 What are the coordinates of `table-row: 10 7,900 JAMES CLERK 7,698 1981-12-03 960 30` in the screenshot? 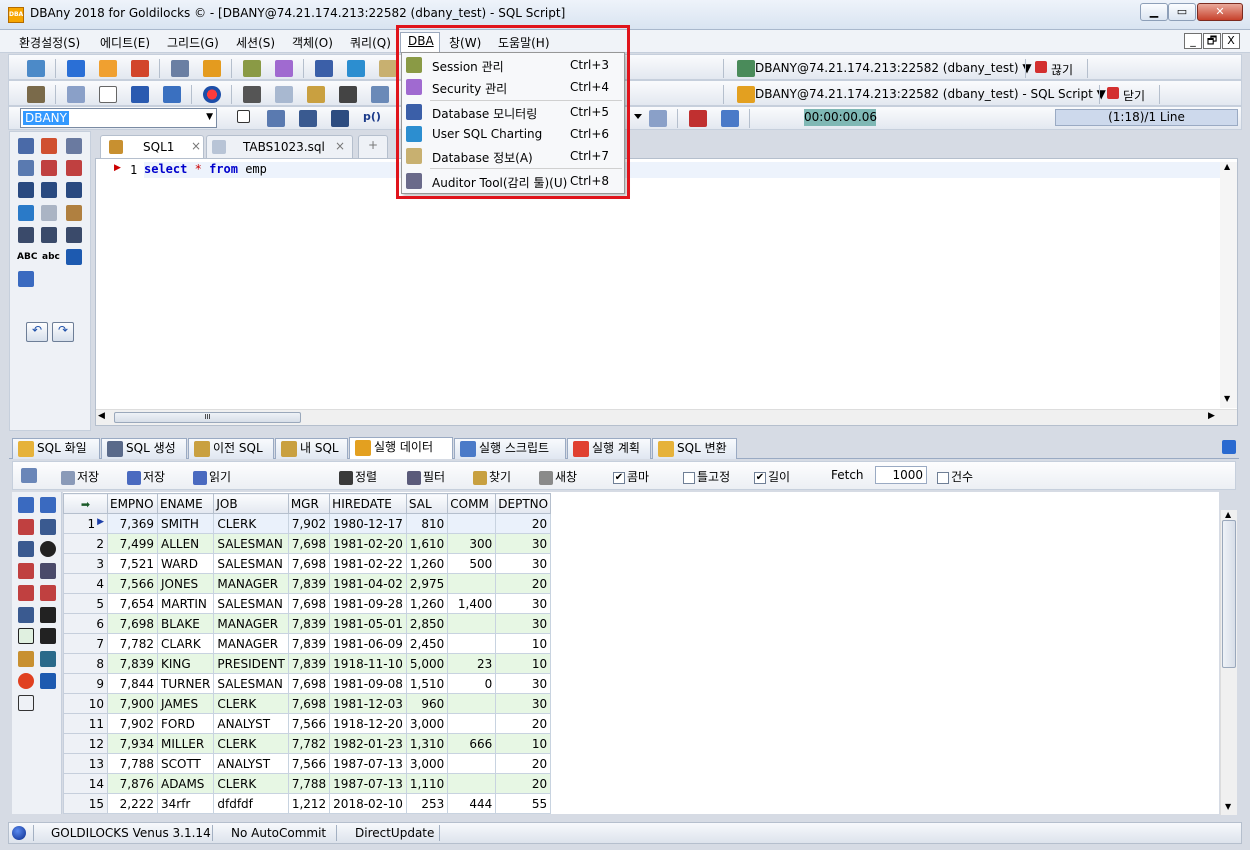 It's located at (307, 703).